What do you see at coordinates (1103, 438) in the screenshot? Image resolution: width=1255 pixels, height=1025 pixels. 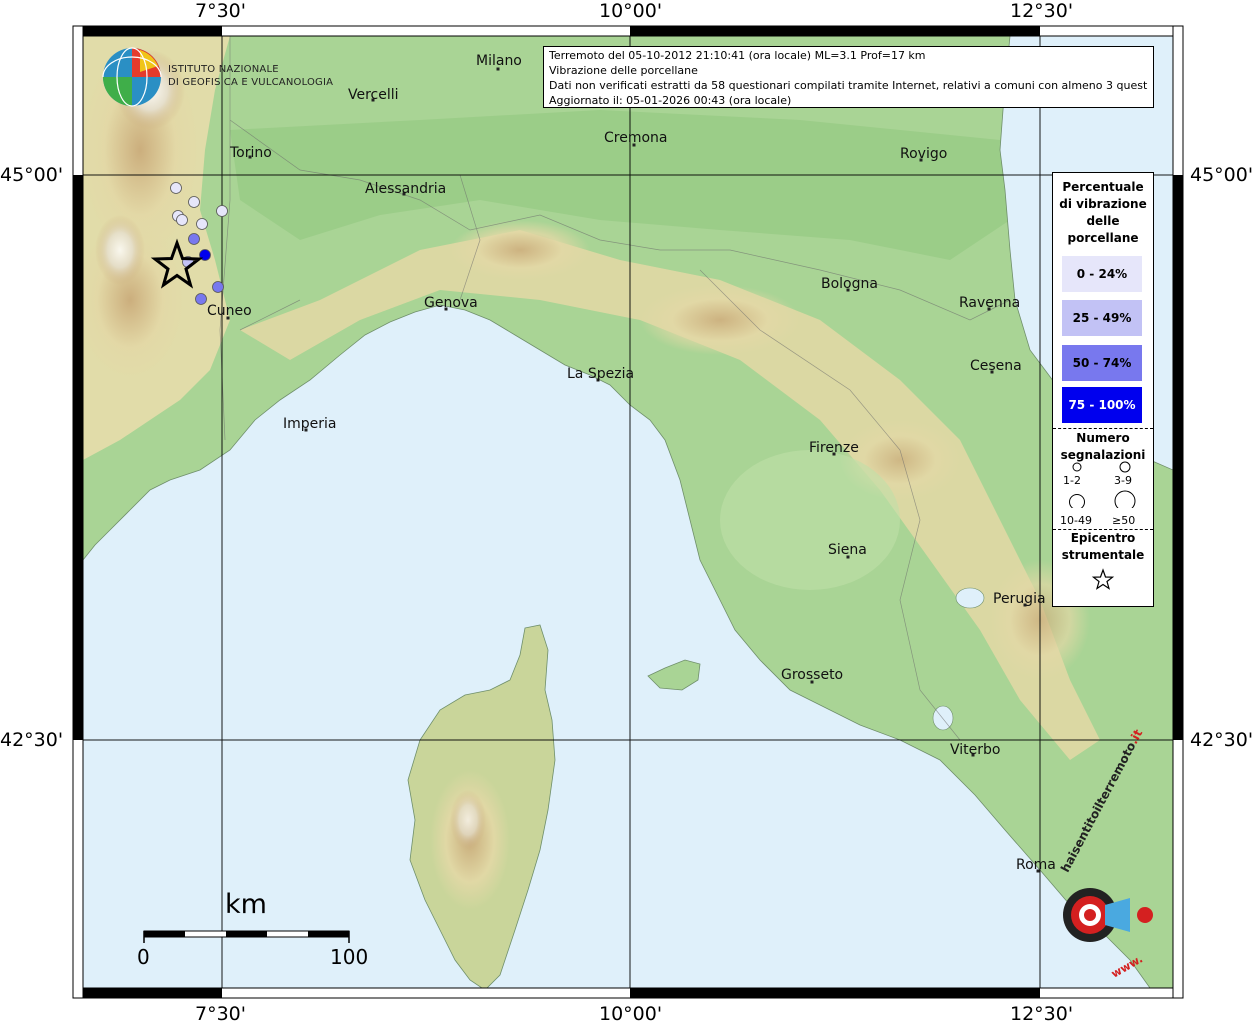 I see `count-title-1: Numero` at bounding box center [1103, 438].